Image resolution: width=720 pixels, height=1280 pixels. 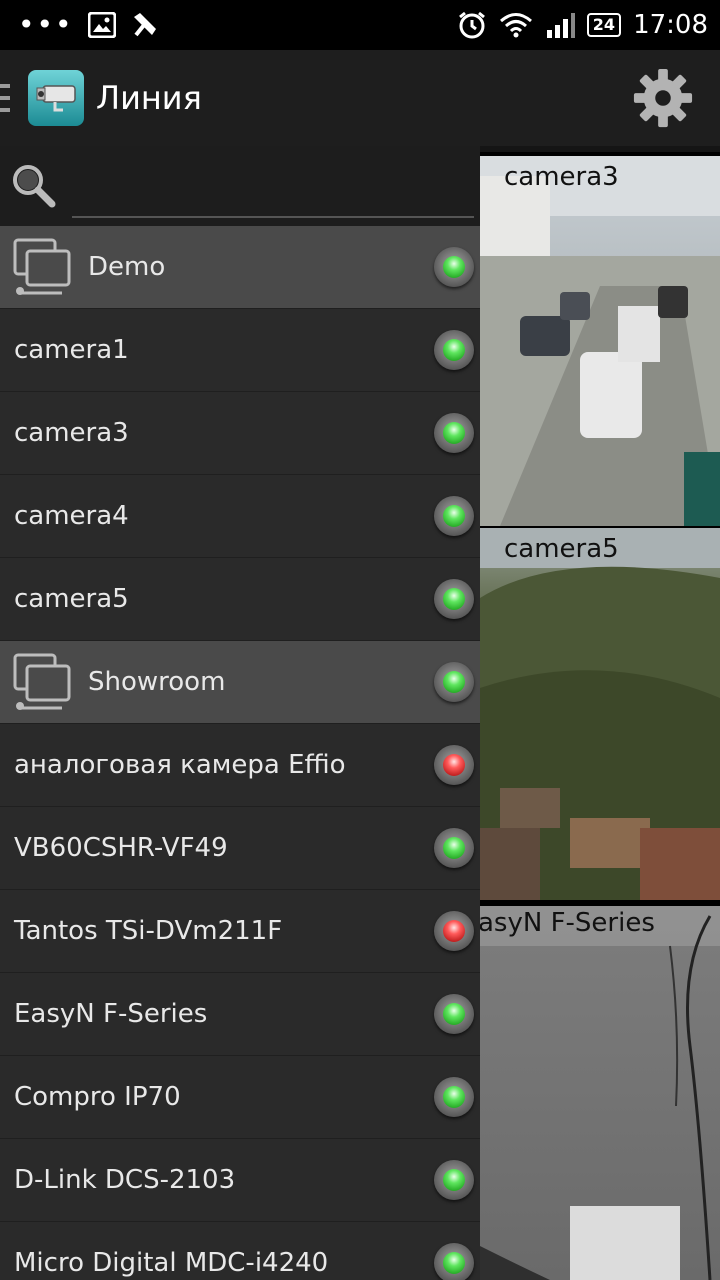 What do you see at coordinates (240, 267) in the screenshot?
I see `camera-group-row: Demo` at bounding box center [240, 267].